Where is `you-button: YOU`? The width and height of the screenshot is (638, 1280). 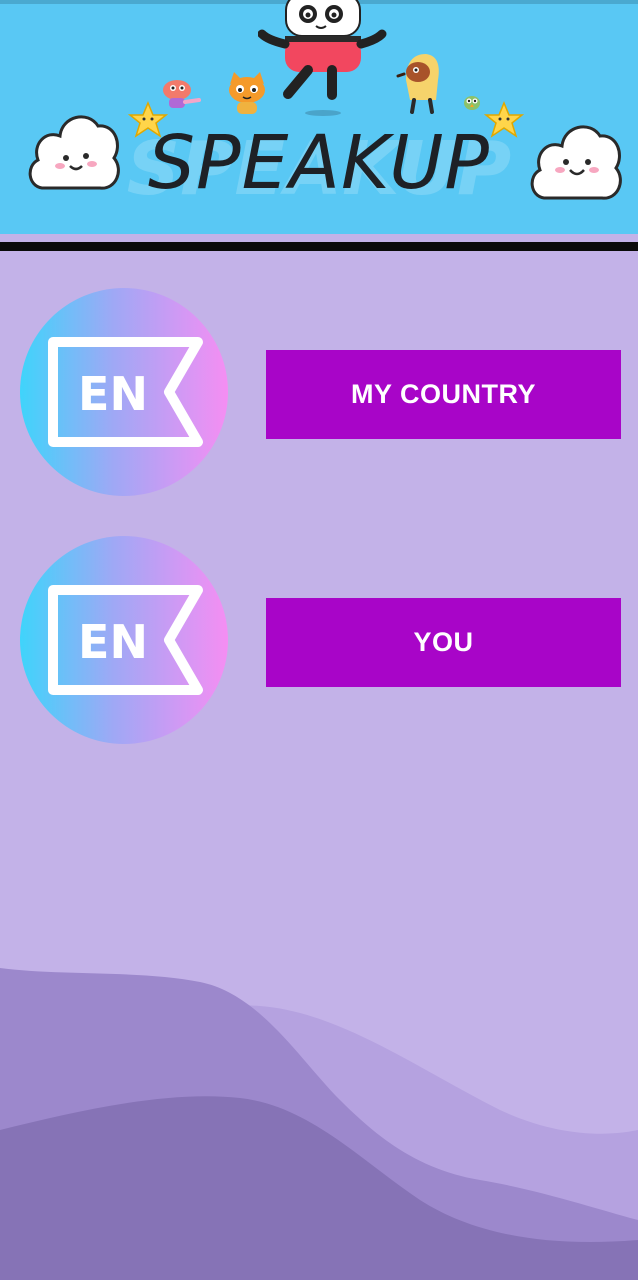 you-button: YOU is located at coordinates (443, 642).